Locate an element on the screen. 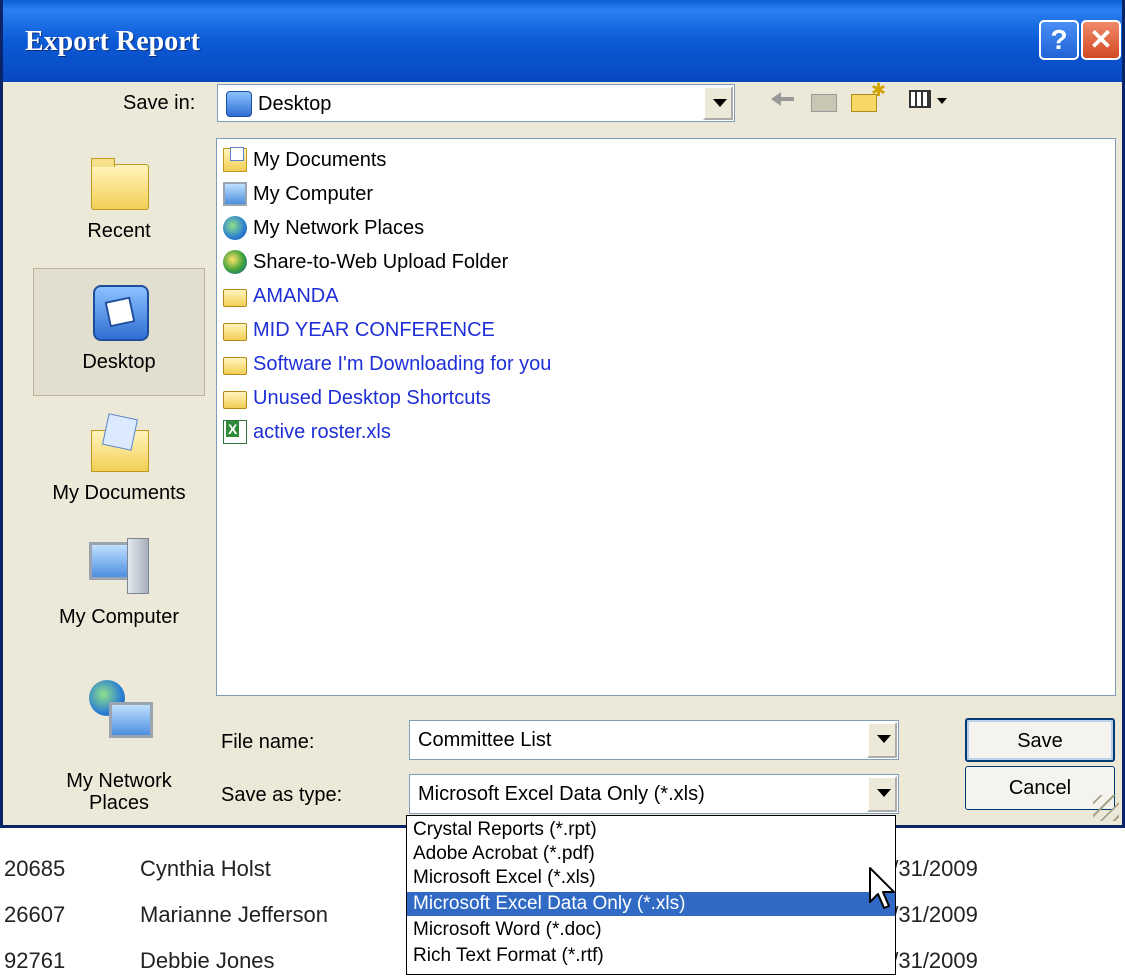 Image resolution: width=1125 pixels, height=980 pixels. file-name: My Computer is located at coordinates (313, 194).